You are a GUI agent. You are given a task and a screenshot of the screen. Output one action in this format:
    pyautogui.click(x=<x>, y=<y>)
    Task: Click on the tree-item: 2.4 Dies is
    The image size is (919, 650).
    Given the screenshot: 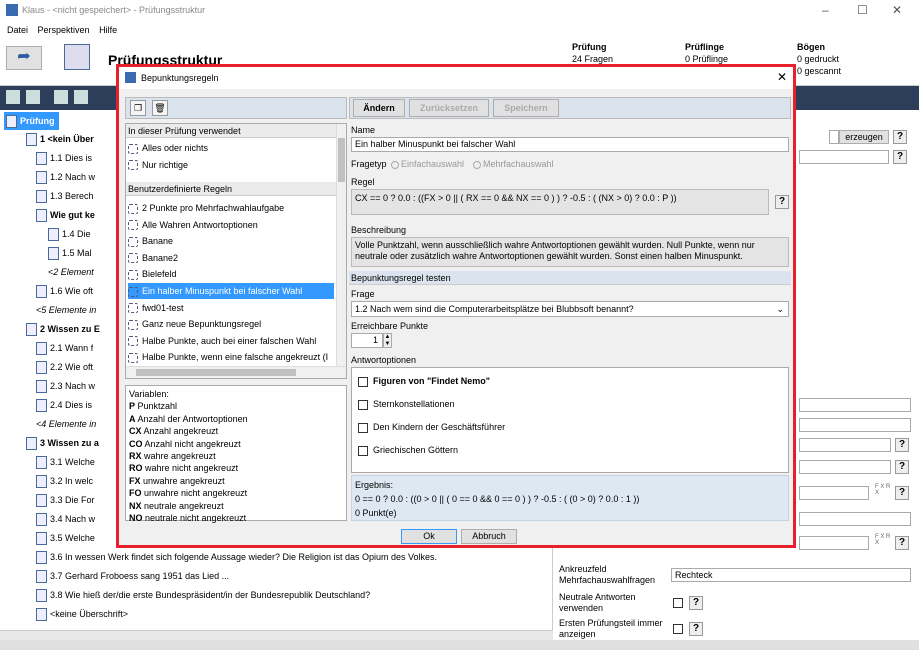 What is the action you would take?
    pyautogui.click(x=64, y=405)
    